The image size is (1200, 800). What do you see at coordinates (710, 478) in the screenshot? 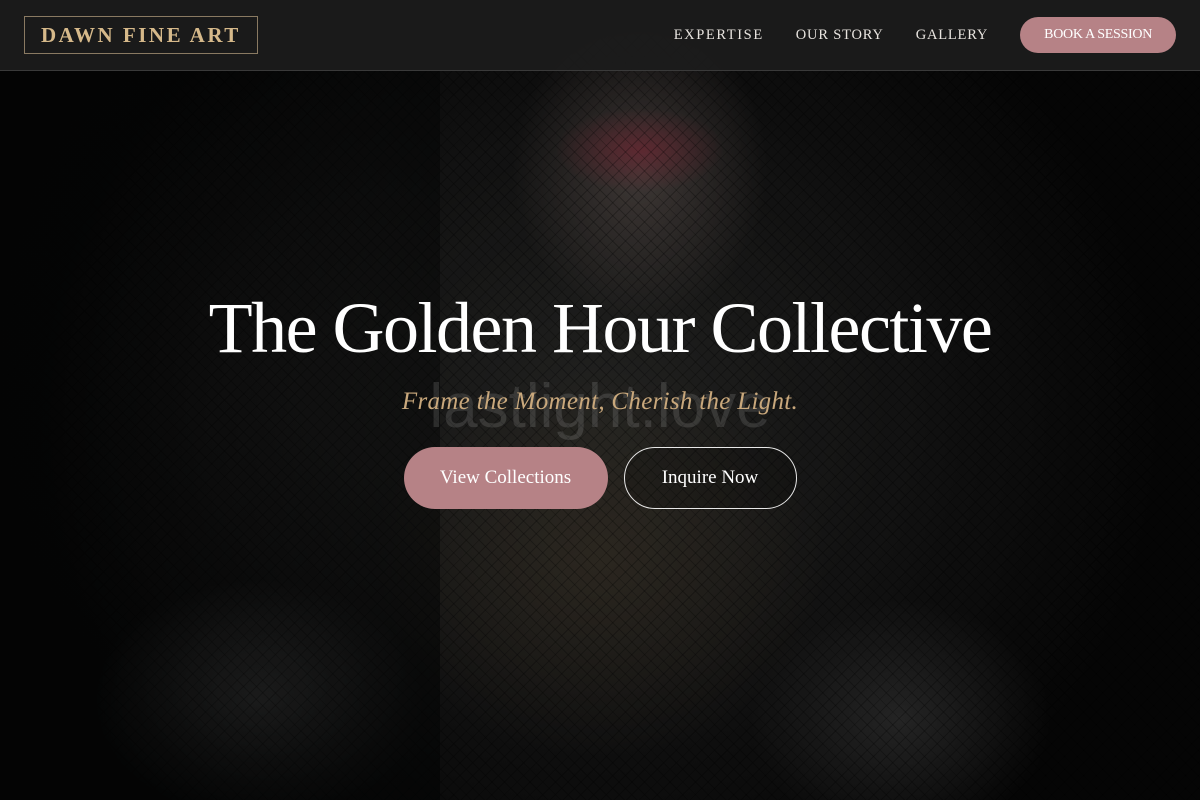
I see `inquire-now-button: Inquire Now` at bounding box center [710, 478].